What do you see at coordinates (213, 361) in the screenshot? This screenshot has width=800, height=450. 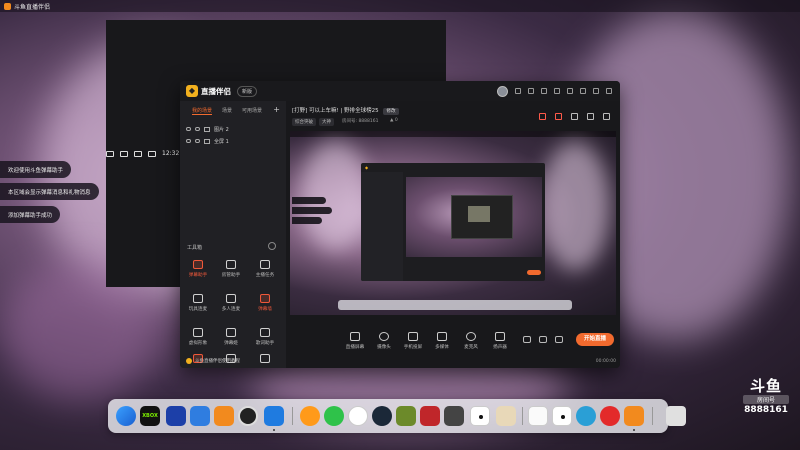 I see `tutorial-link: 斗鱼直播伴侣使用教程` at bounding box center [213, 361].